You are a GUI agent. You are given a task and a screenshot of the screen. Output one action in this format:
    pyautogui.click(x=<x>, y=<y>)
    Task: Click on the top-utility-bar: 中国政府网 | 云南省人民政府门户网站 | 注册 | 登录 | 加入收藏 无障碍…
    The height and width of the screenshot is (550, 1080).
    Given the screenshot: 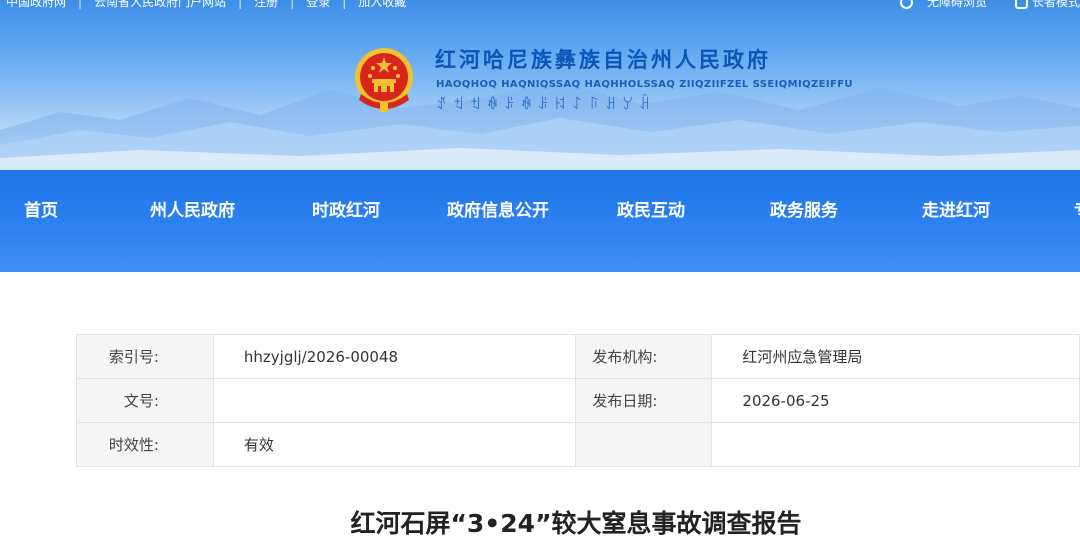 What is the action you would take?
    pyautogui.click(x=540, y=5)
    